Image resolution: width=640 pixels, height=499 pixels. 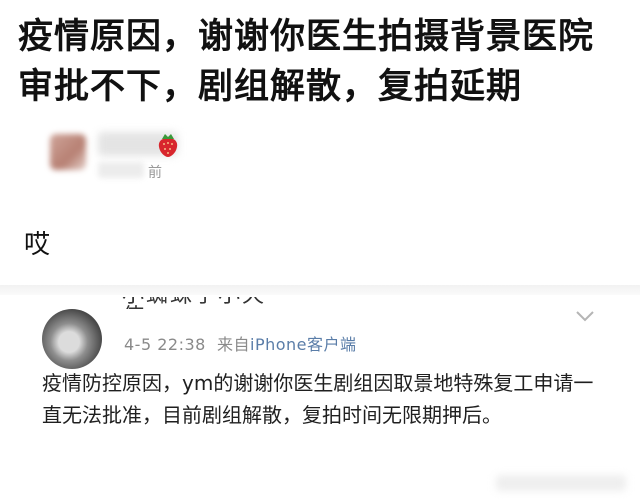 What do you see at coordinates (303, 344) in the screenshot?
I see `card-source: iPhone客户端` at bounding box center [303, 344].